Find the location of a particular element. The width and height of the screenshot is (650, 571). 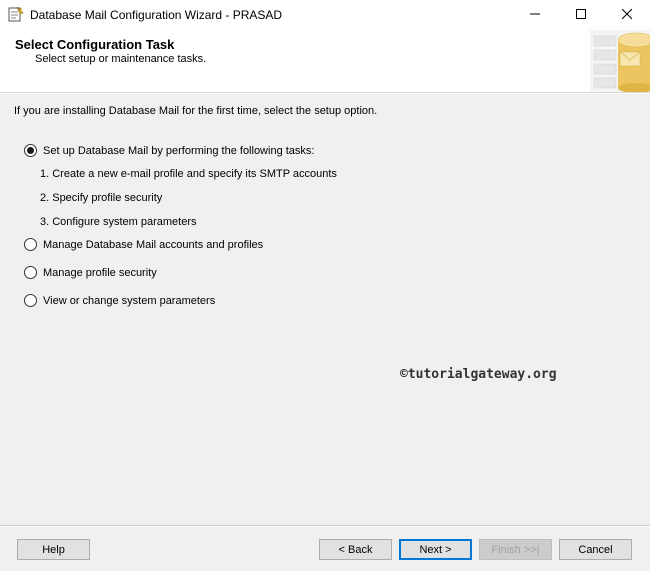

minimize-icon is located at coordinates (535, 15).